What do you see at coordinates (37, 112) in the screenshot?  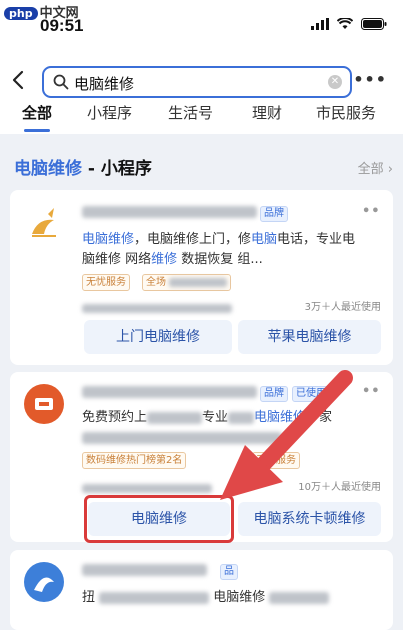 I see `tab-all: 全部` at bounding box center [37, 112].